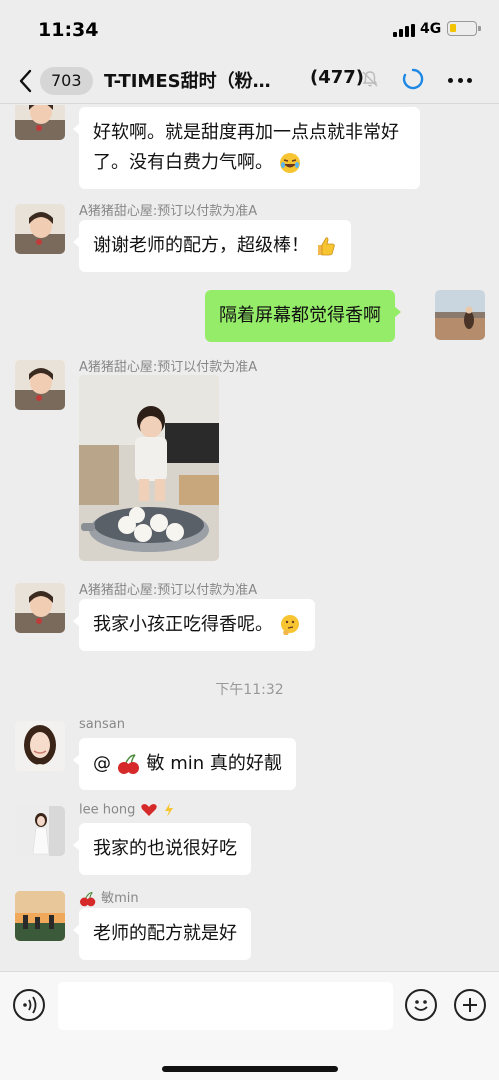  I want to click on input-bar, so click(249, 1025).